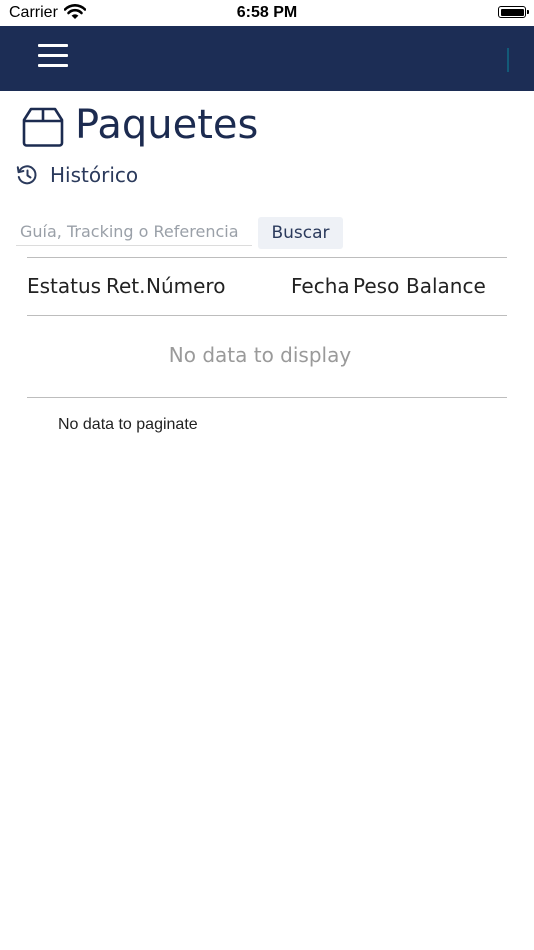 The image size is (534, 950). Describe the element at coordinates (267, 315) in the screenshot. I see `header-separator` at that location.